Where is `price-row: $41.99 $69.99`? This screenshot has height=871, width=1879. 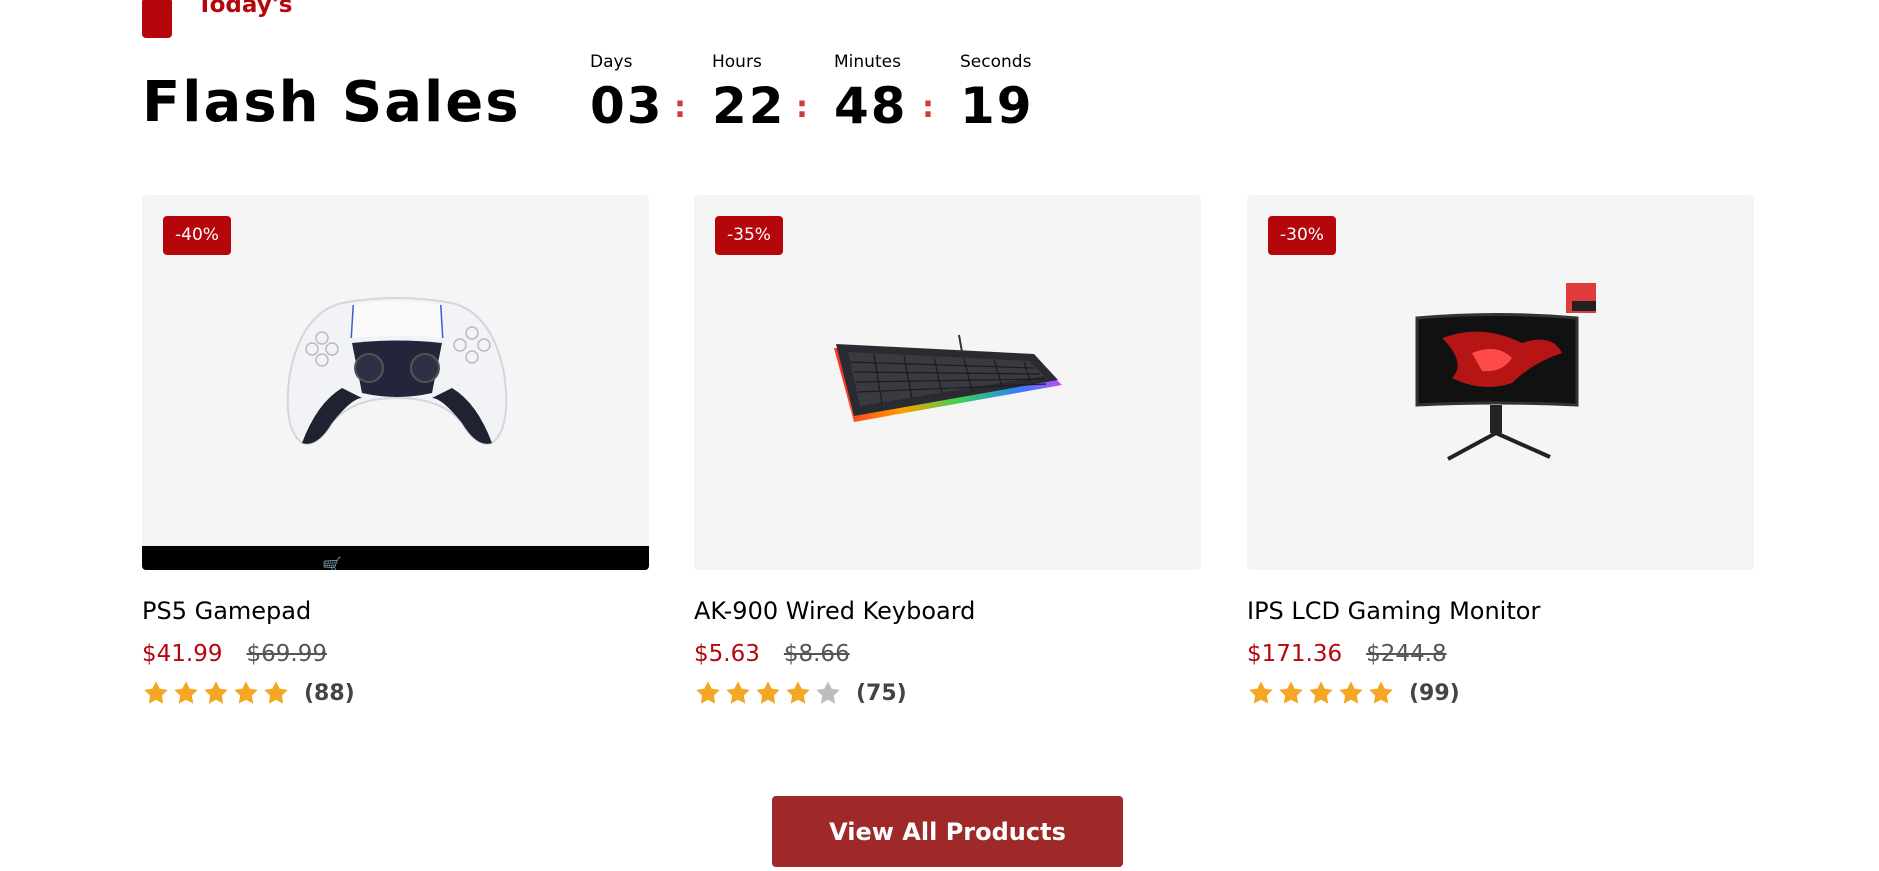
price-row: $41.99 $69.99 is located at coordinates (395, 654).